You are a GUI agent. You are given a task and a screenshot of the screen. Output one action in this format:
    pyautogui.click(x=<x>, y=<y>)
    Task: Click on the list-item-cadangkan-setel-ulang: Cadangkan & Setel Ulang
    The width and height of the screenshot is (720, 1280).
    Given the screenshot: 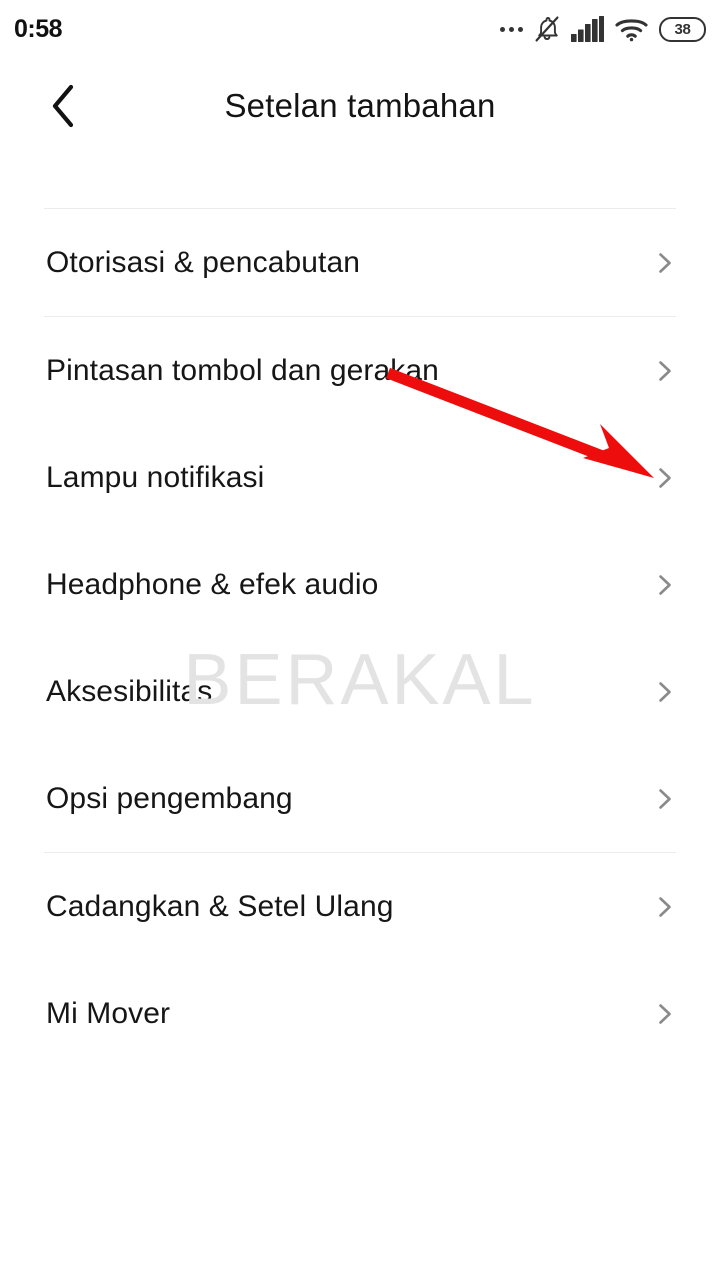 What is the action you would take?
    pyautogui.click(x=360, y=906)
    